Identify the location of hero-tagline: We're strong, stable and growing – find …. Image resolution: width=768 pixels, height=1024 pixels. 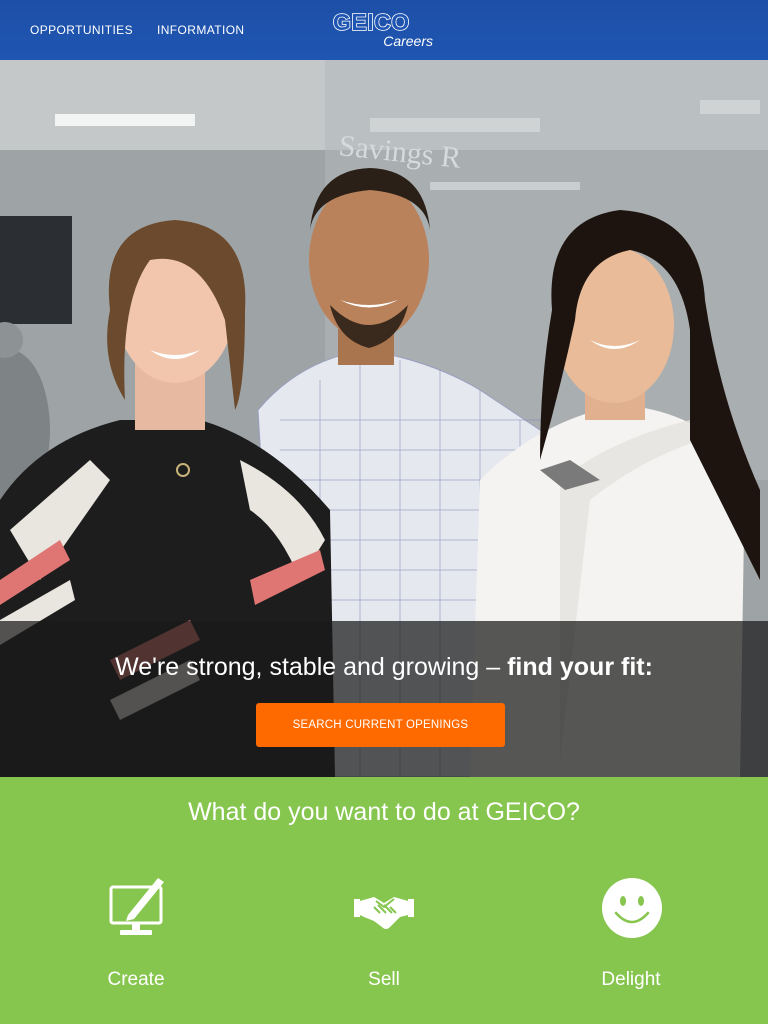
(384, 667).